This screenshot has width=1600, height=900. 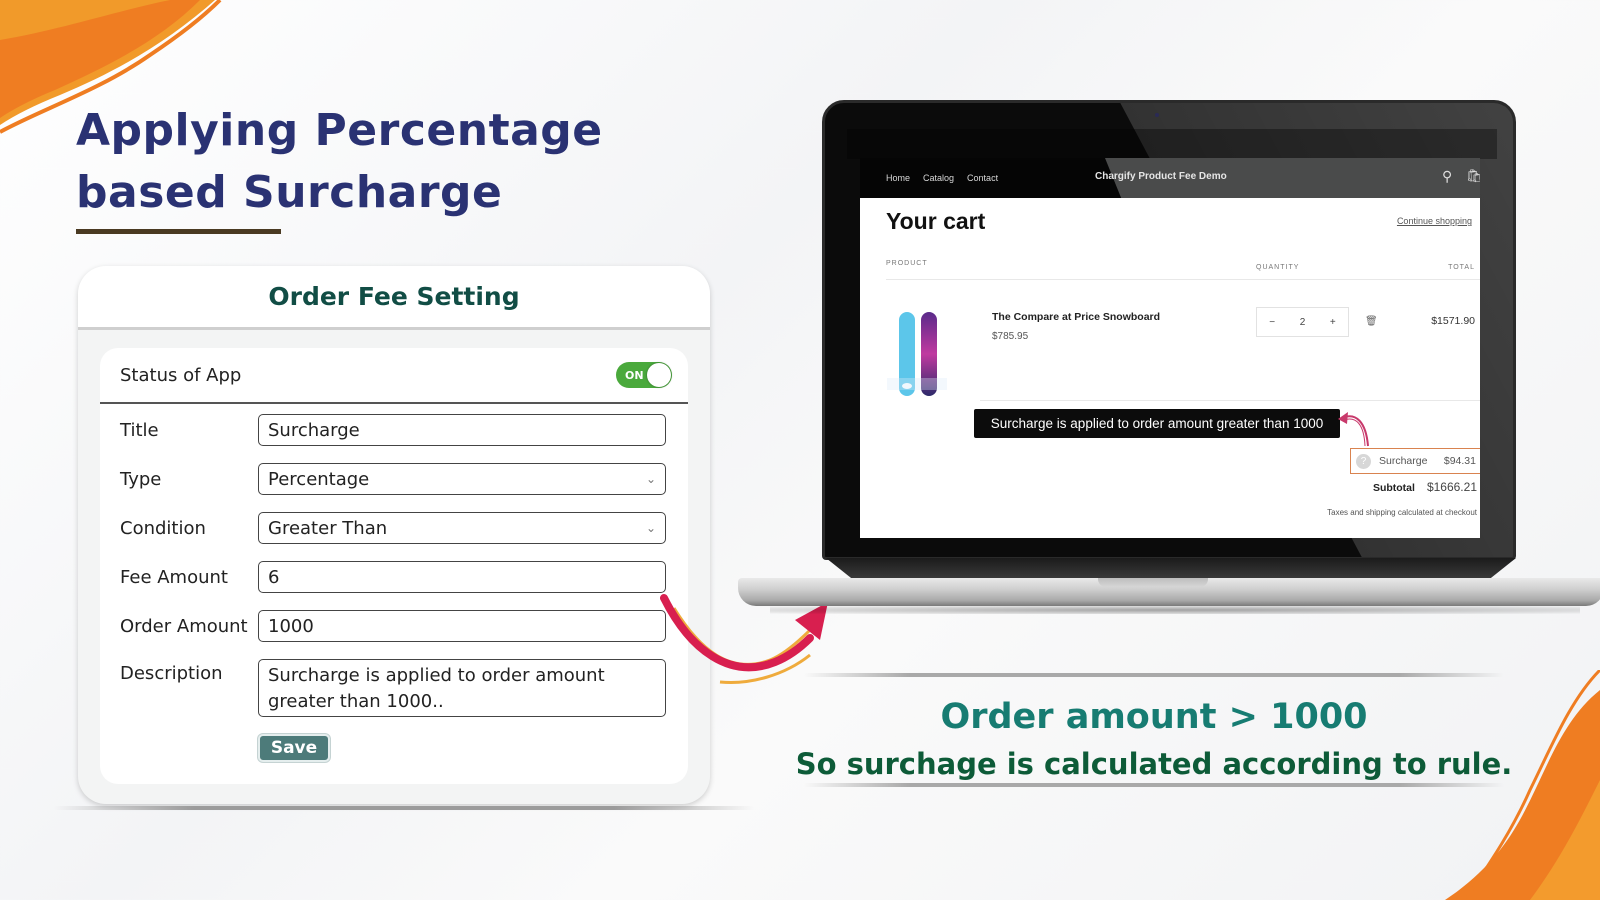 What do you see at coordinates (1010, 336) in the screenshot?
I see `product-unit-price: $785.95` at bounding box center [1010, 336].